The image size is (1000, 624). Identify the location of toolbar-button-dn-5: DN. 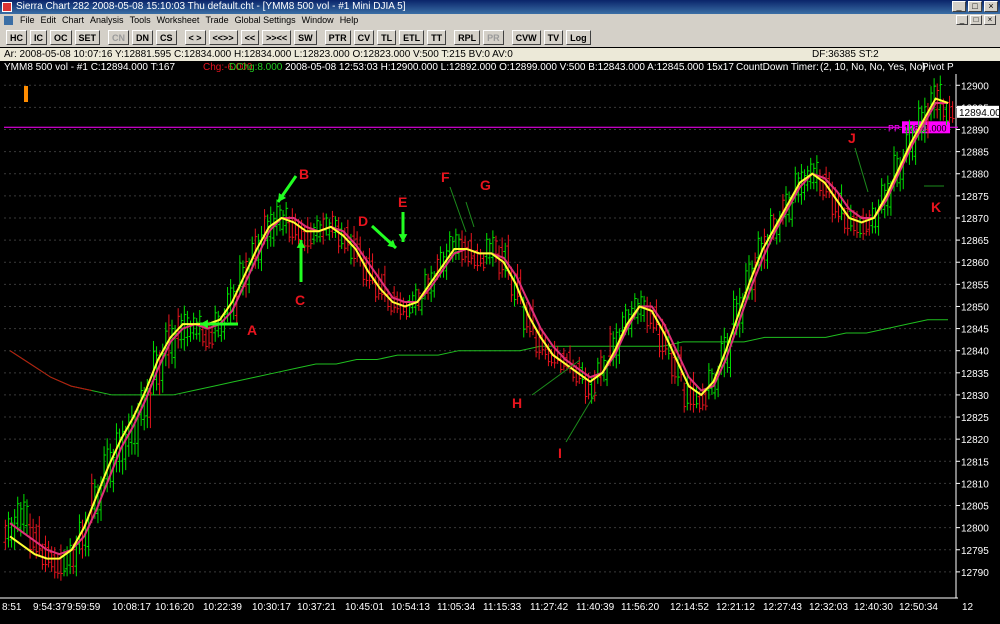
(143, 37).